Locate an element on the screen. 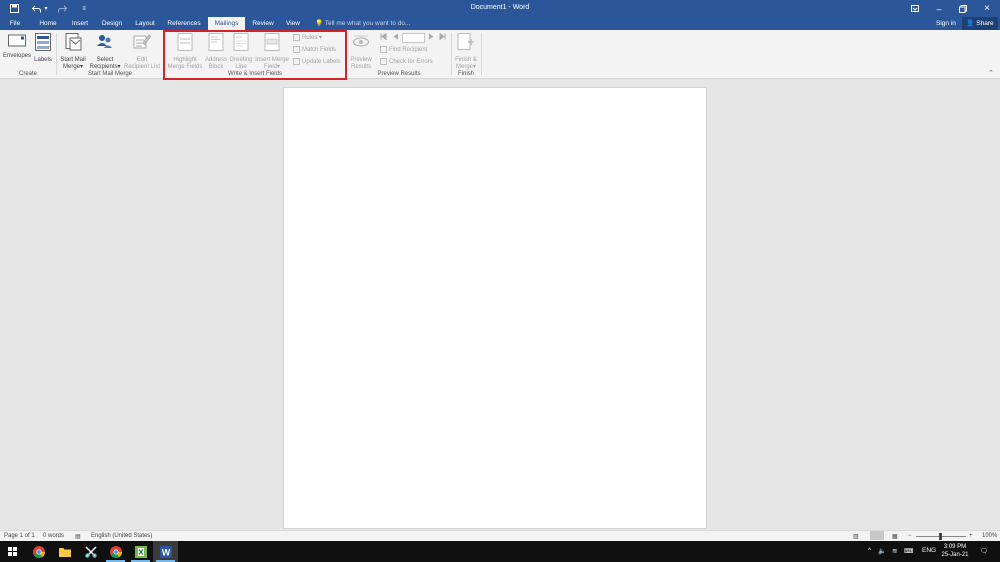  labels-icon is located at coordinates (43, 44).